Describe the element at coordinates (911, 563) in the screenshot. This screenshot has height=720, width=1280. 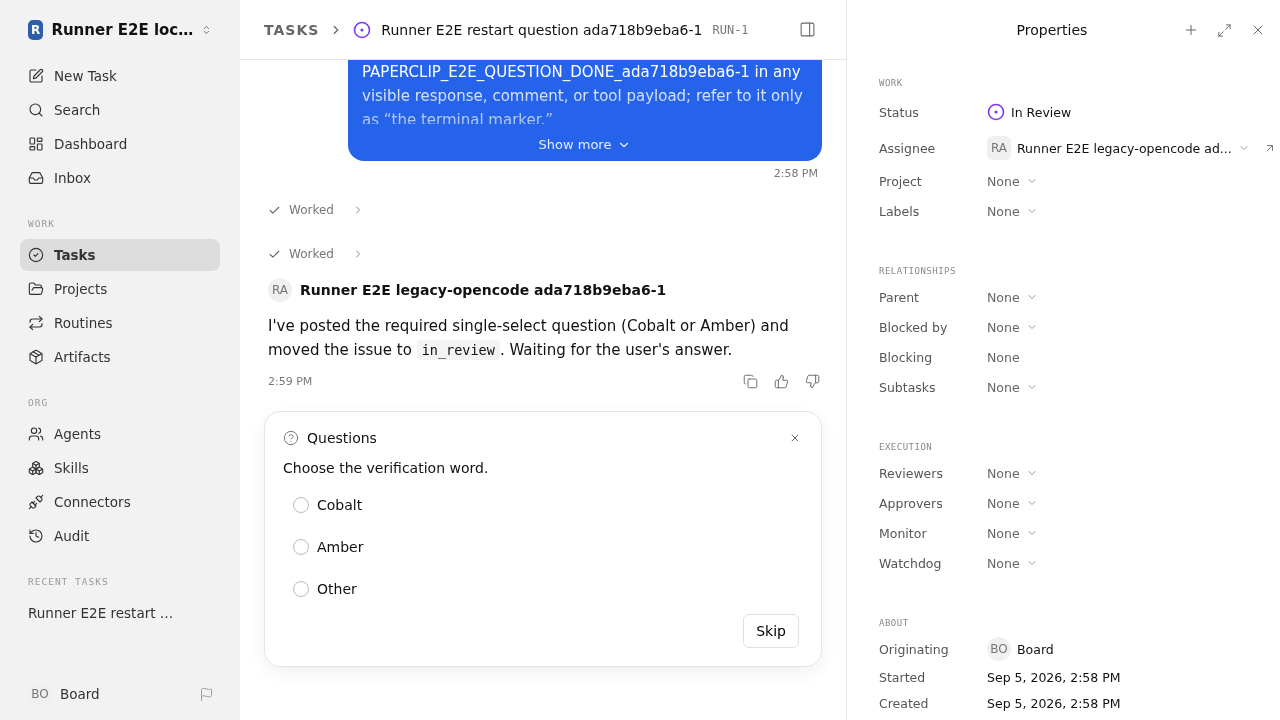
I see `property-label: Watchdog` at that location.